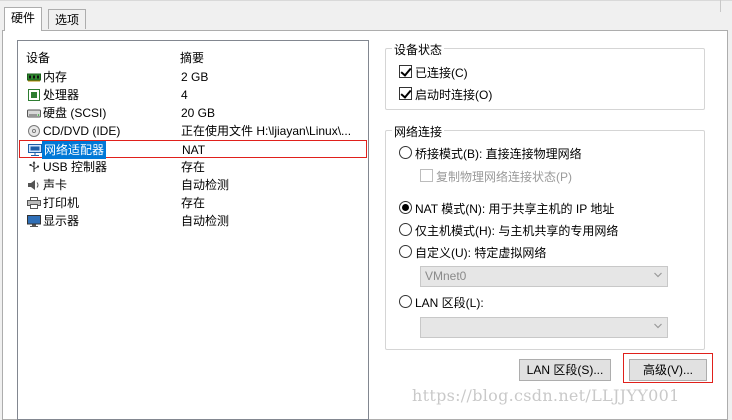 The width and height of the screenshot is (732, 420). Describe the element at coordinates (192, 57) in the screenshot. I see `column-header-summary: 摘要` at that location.